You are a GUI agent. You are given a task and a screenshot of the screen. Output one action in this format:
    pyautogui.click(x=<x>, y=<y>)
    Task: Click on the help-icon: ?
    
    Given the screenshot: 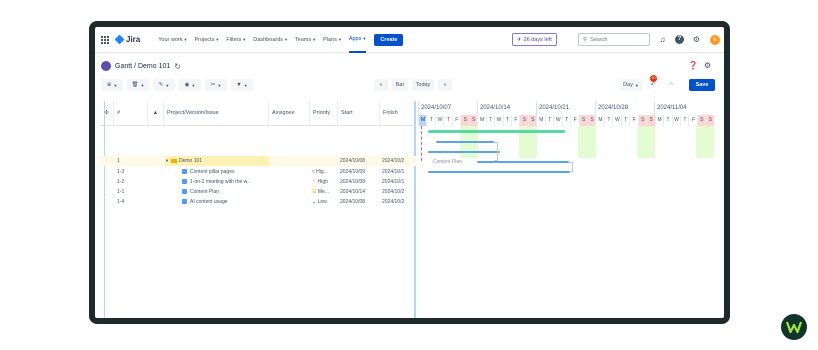 What is the action you would take?
    pyautogui.click(x=679, y=39)
    